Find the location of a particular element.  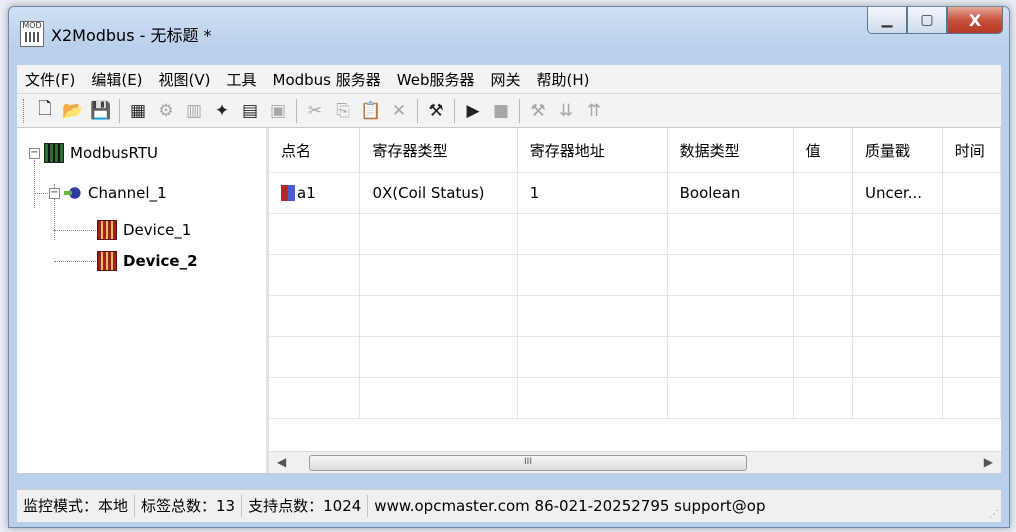

new-file-icon: 🗋 is located at coordinates (45, 110).